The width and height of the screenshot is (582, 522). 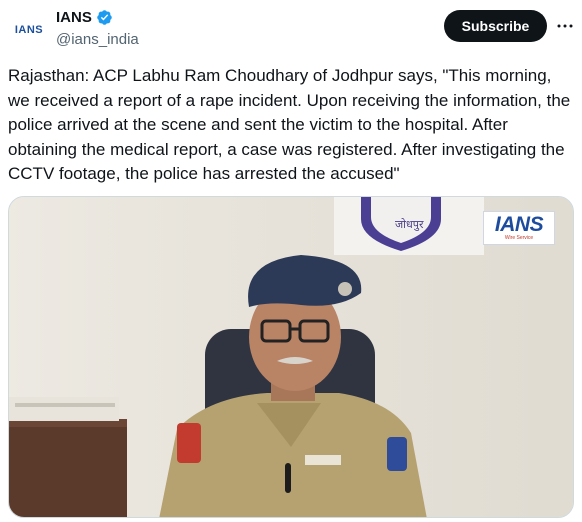 What do you see at coordinates (409, 224) in the screenshot?
I see `emblem-text: जोधपुर` at bounding box center [409, 224].